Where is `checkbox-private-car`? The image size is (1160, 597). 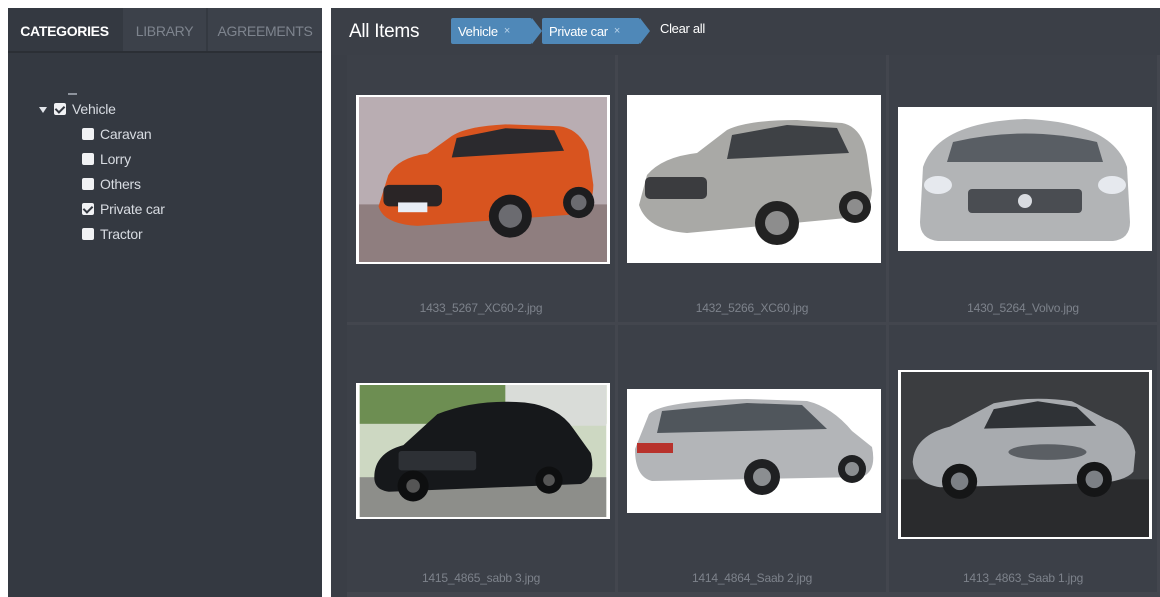
checkbox-private-car is located at coordinates (88, 209).